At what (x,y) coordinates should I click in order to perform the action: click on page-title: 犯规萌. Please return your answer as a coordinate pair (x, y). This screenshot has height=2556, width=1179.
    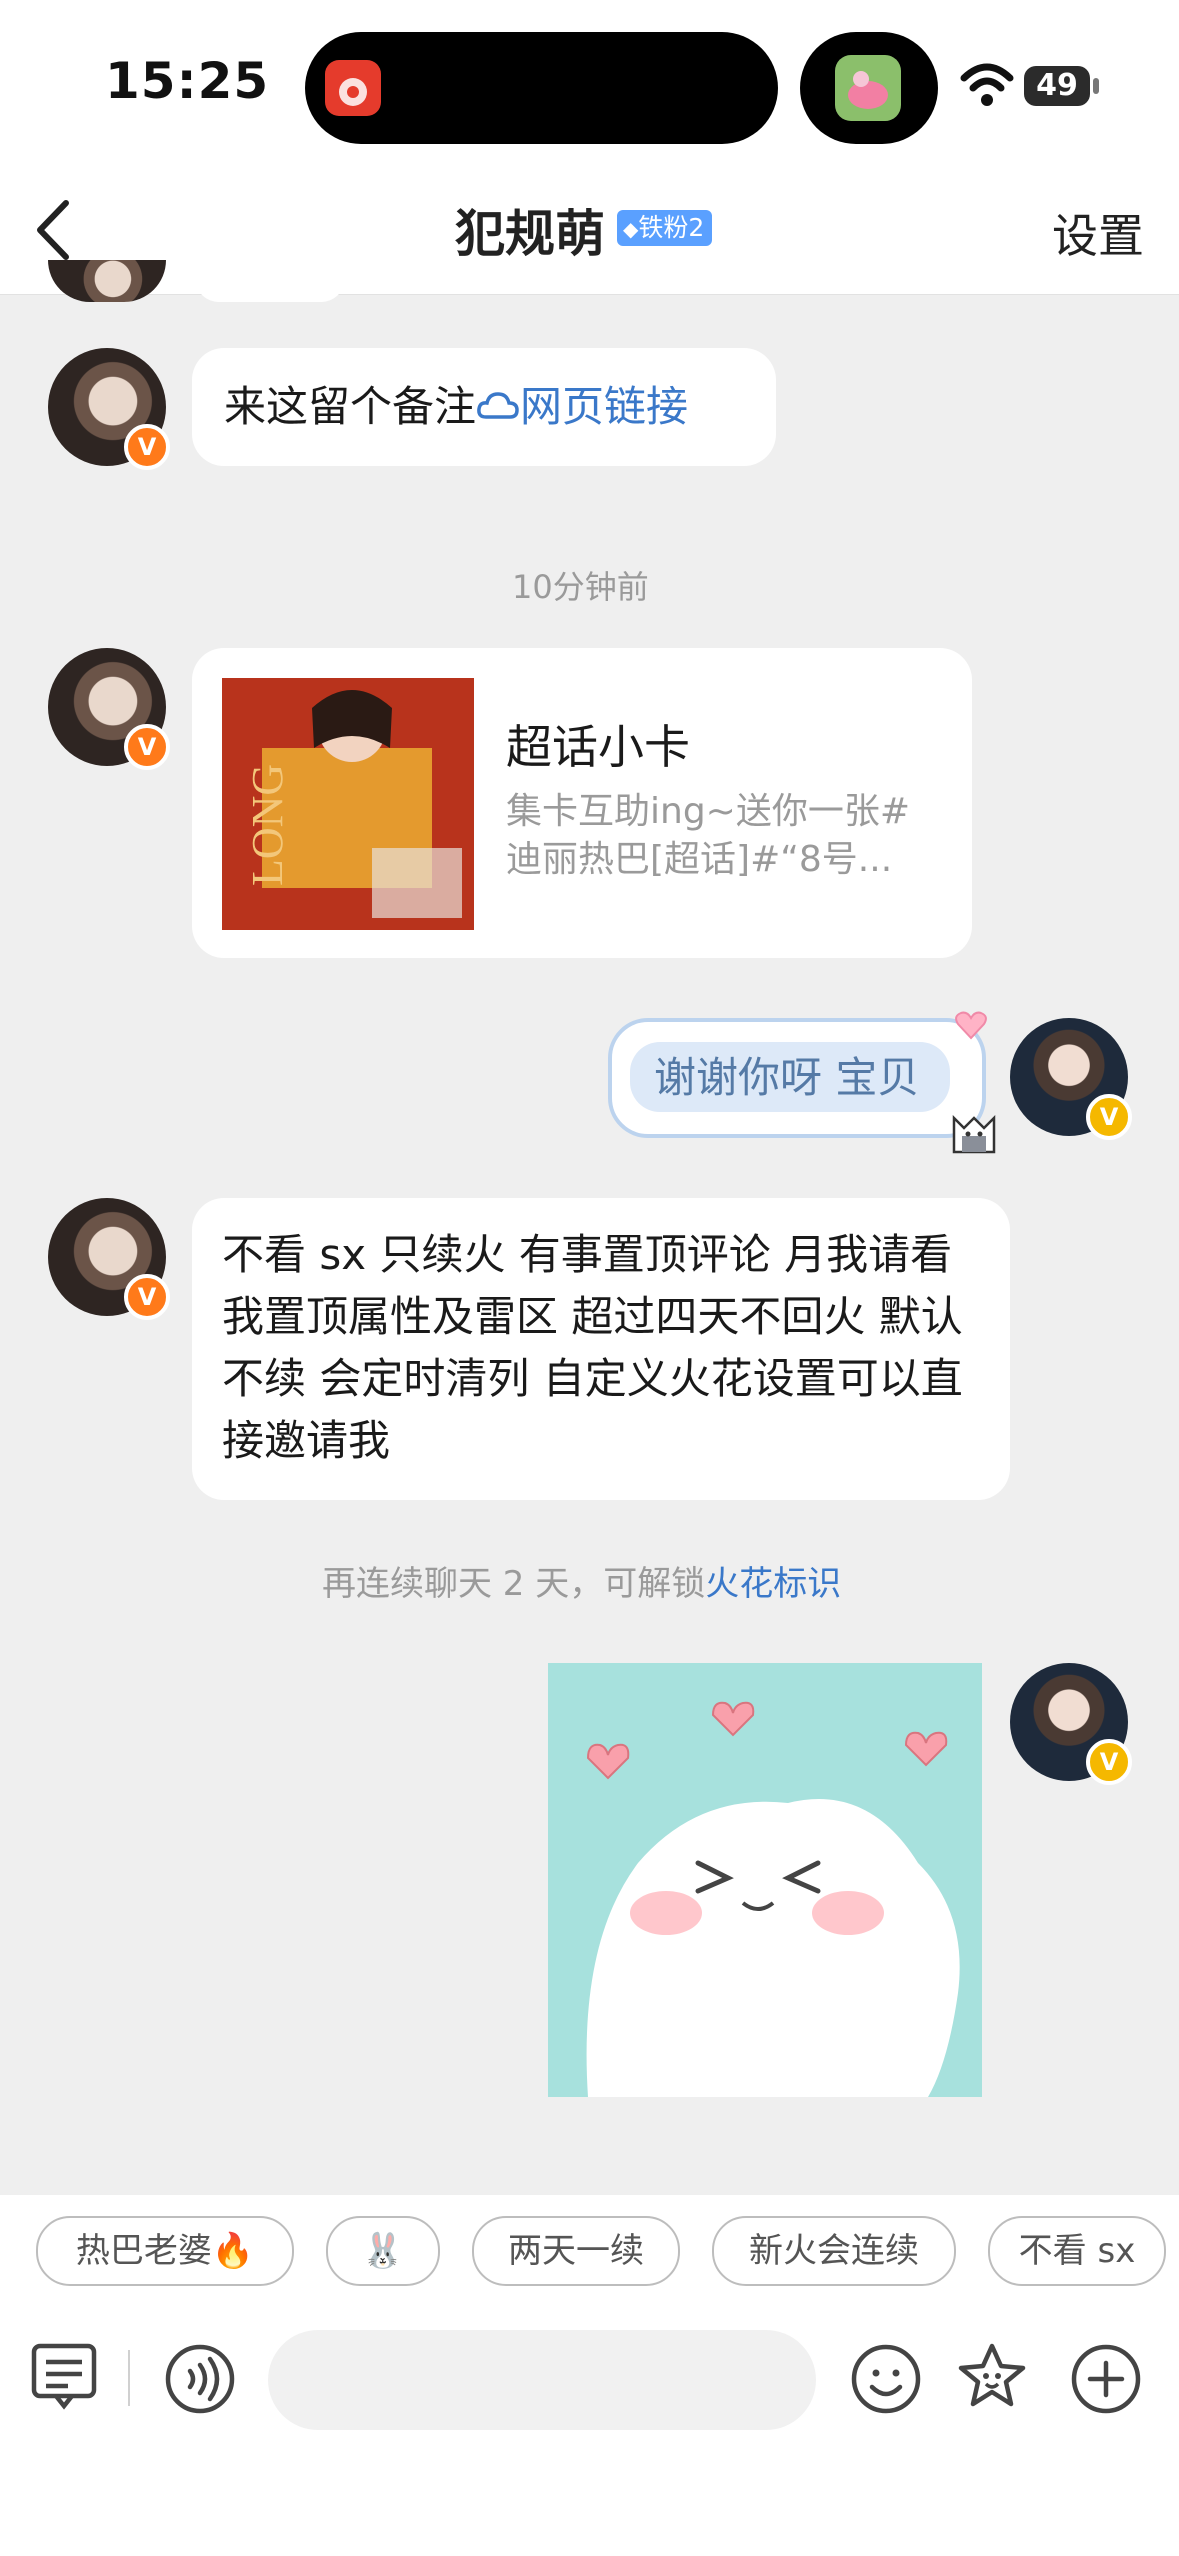
    Looking at the image, I should click on (530, 234).